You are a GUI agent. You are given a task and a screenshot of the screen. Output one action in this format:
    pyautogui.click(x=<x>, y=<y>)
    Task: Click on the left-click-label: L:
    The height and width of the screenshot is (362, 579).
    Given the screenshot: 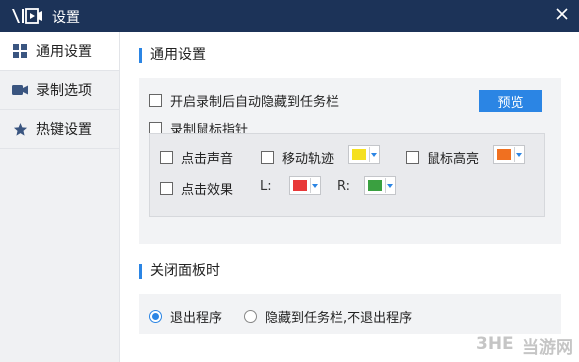 What is the action you would take?
    pyautogui.click(x=266, y=186)
    